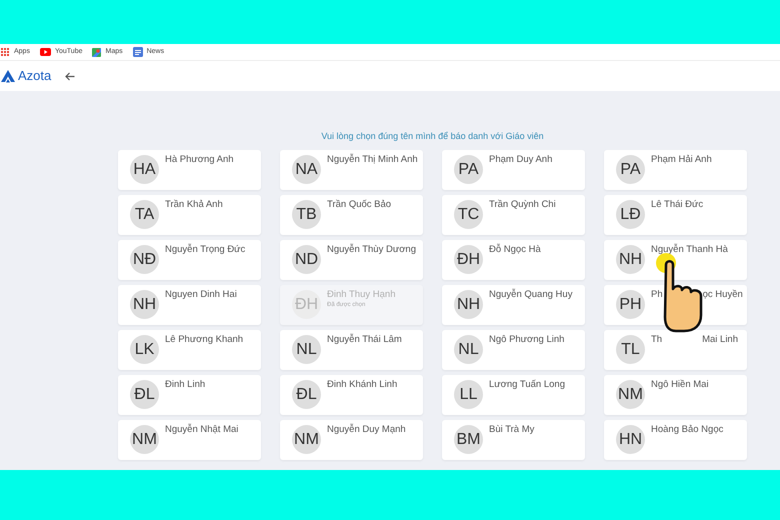 The height and width of the screenshot is (520, 780). I want to click on instruction-text: Vui lòng chọn đúng tên mình để báo danh với Giáo viên, so click(432, 136).